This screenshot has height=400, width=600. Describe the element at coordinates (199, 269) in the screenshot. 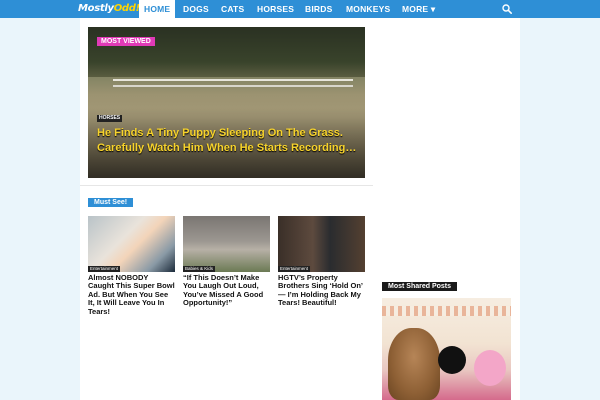

I see `article-category-tag: Babies & Kids` at that location.